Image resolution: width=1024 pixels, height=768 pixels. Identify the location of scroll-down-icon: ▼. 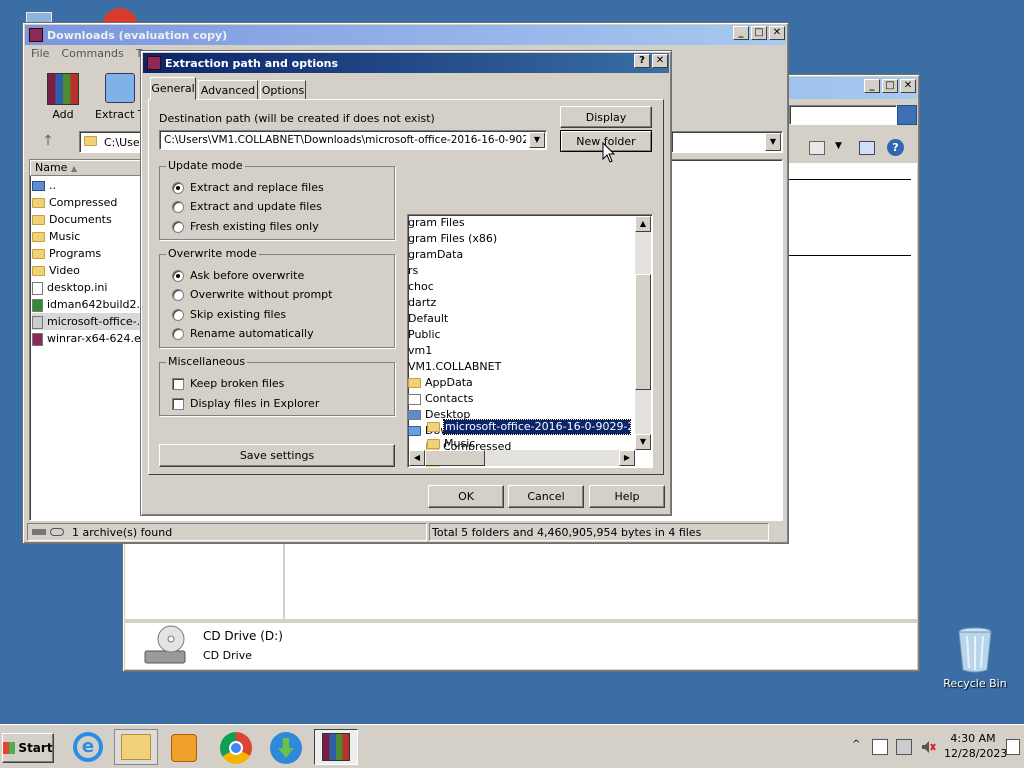
(643, 442).